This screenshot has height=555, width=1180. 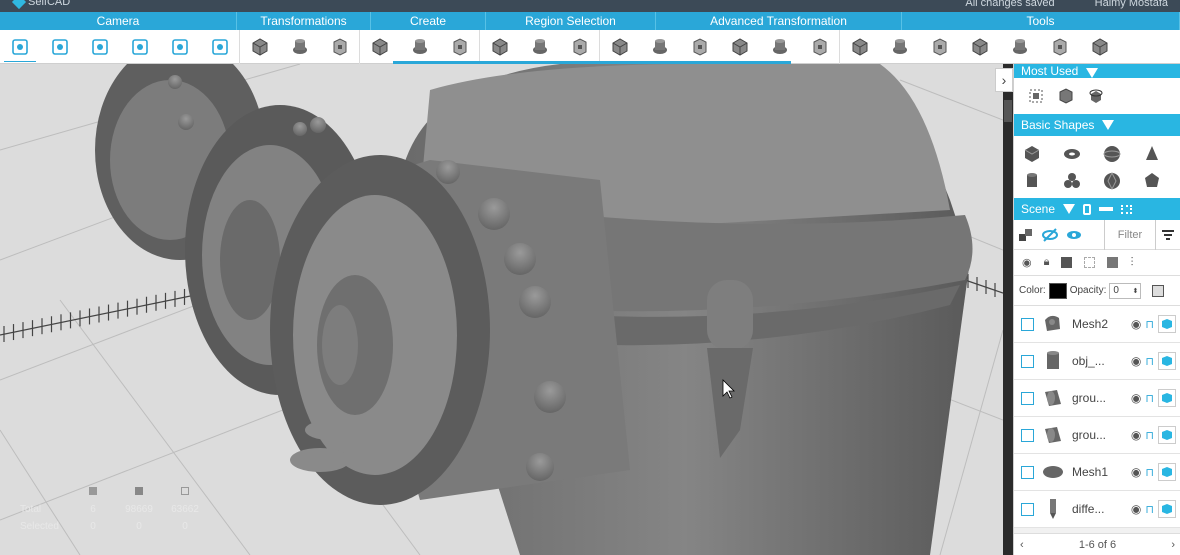 I want to click on cube-create-button, so click(x=380, y=47).